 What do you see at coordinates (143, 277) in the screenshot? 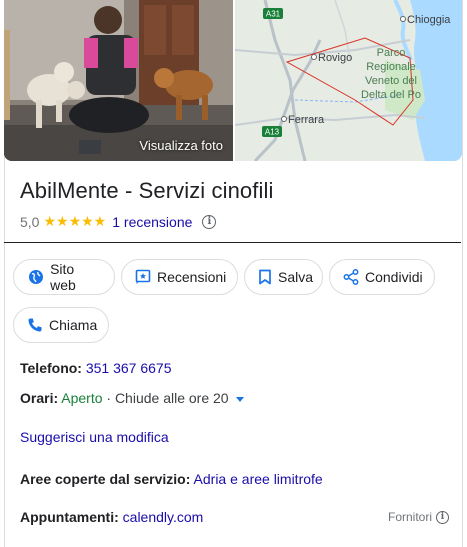
I see `review-icon` at bounding box center [143, 277].